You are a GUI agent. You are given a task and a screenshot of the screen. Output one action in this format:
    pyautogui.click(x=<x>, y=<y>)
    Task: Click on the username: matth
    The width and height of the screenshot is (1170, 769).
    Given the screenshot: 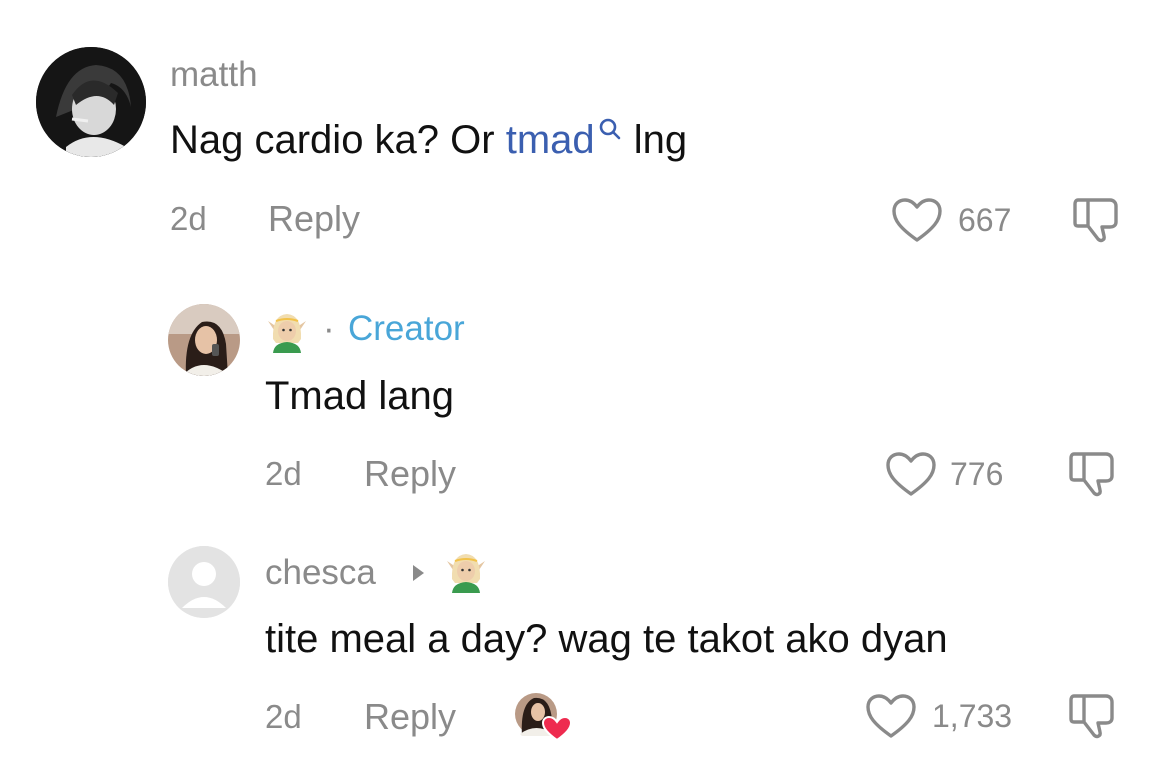 What is the action you would take?
    pyautogui.click(x=214, y=75)
    